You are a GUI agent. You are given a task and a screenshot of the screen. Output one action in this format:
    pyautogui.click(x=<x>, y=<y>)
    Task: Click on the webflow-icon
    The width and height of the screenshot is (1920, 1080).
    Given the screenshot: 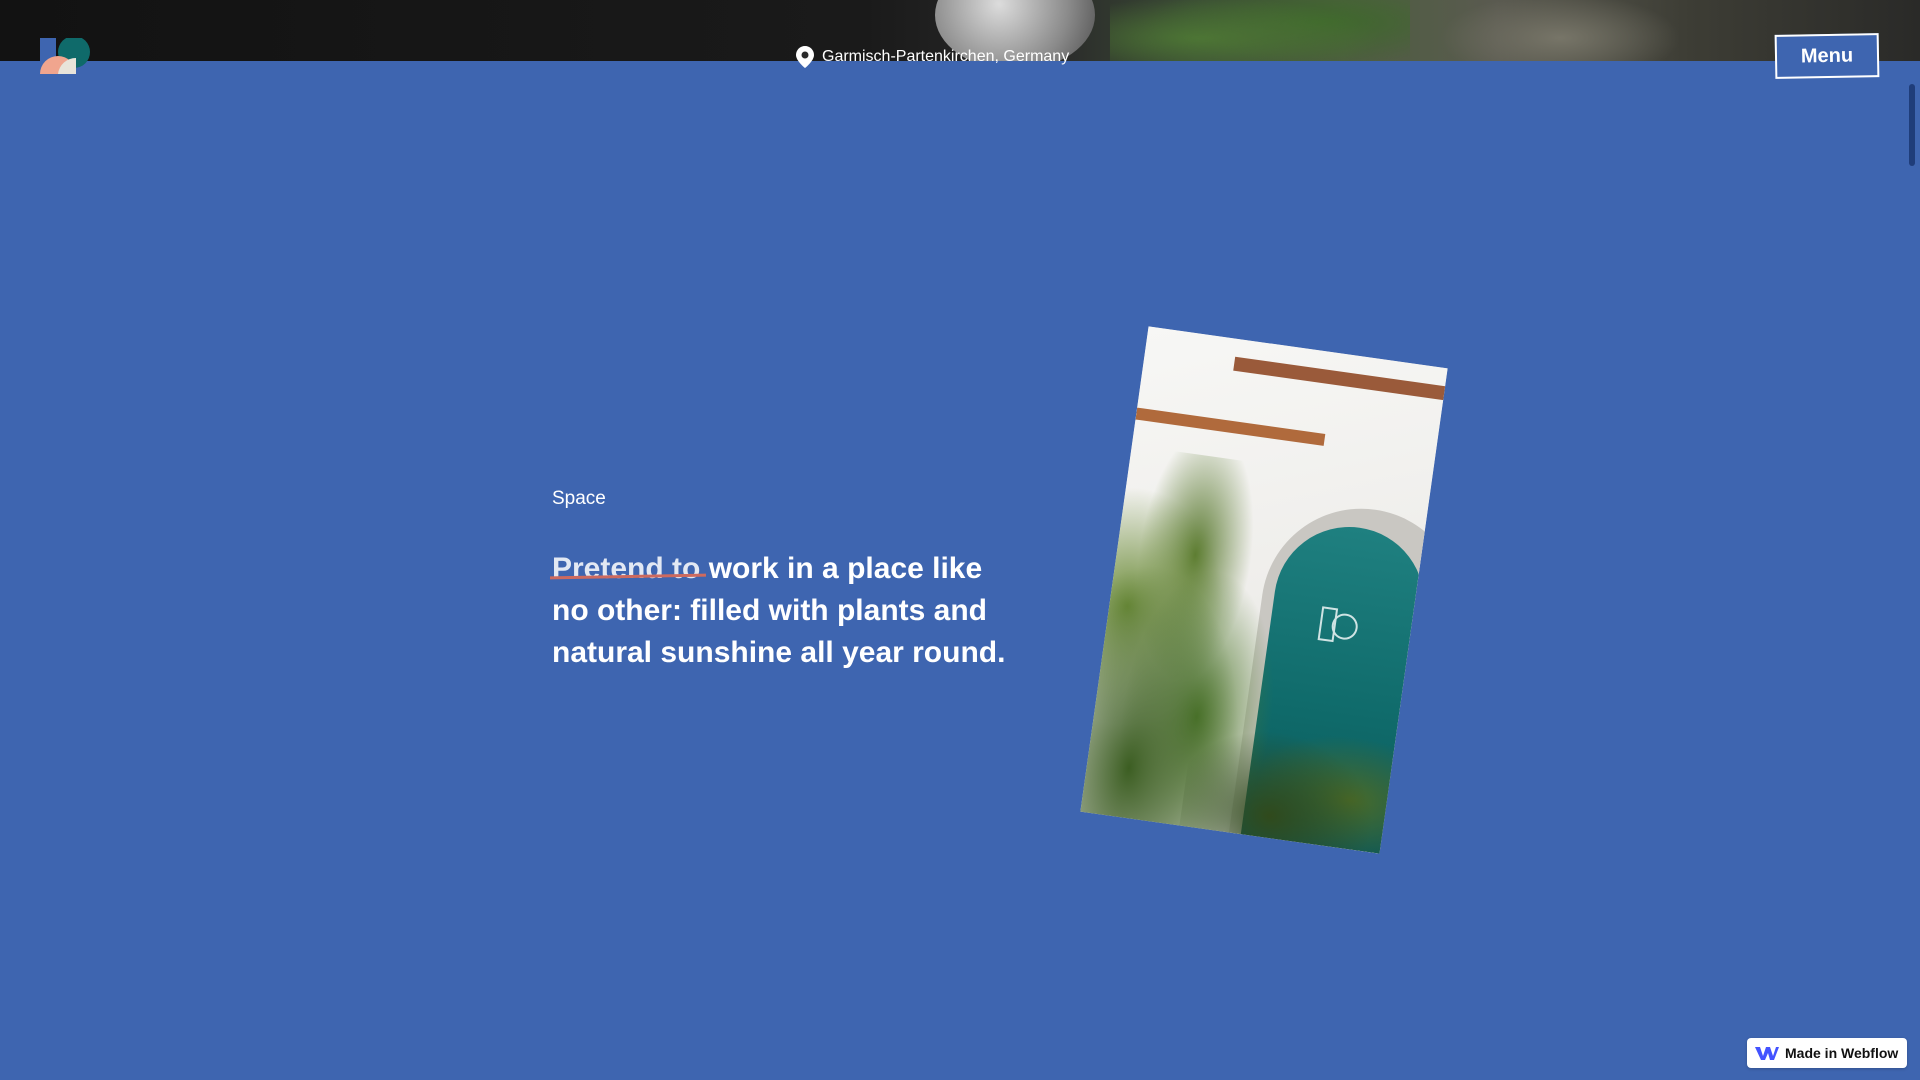 What is the action you would take?
    pyautogui.click(x=1767, y=1053)
    